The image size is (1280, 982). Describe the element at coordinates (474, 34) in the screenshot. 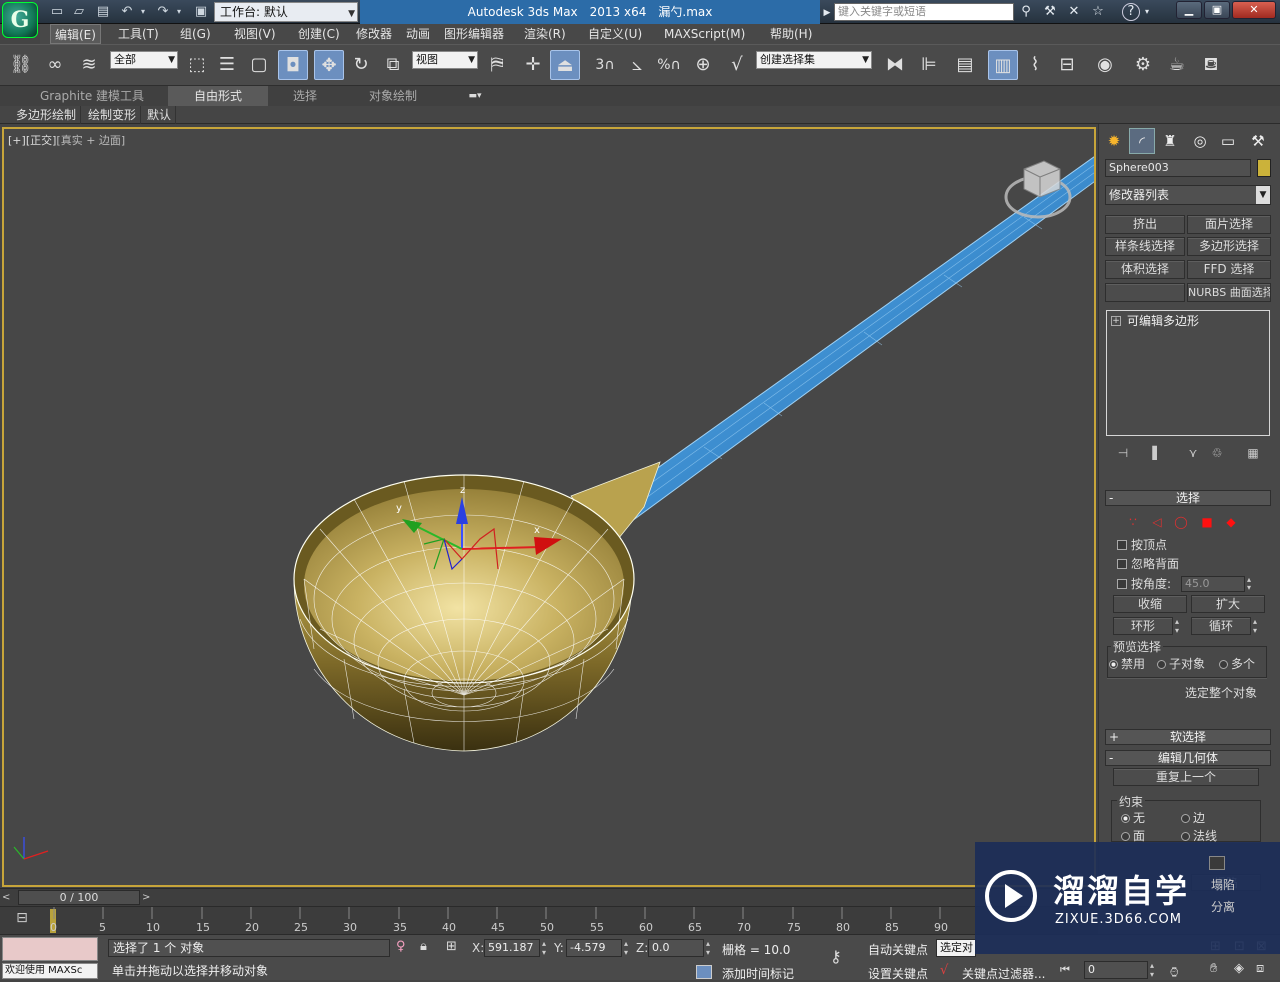

I see `menu-graph-editors: 图形编辑器` at that location.